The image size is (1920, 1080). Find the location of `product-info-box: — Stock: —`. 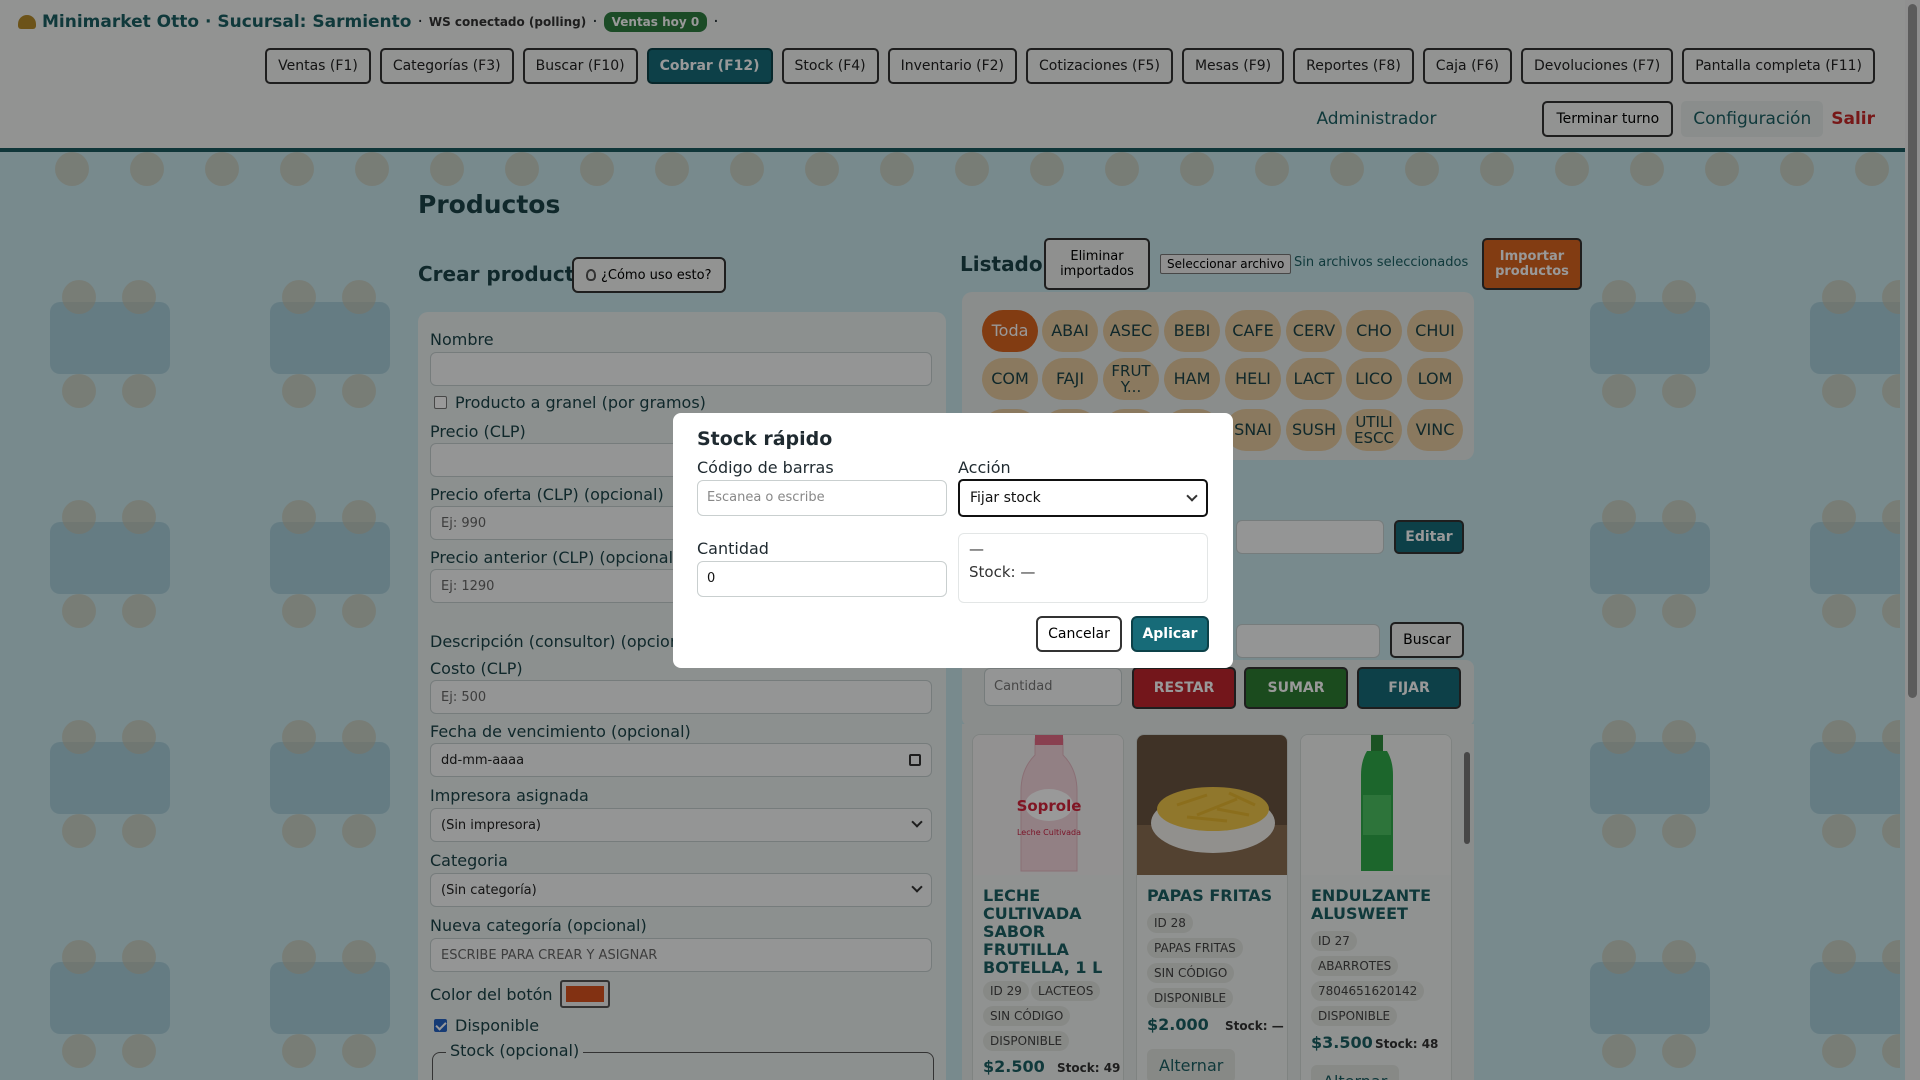

product-info-box: — Stock: — is located at coordinates (1083, 568).